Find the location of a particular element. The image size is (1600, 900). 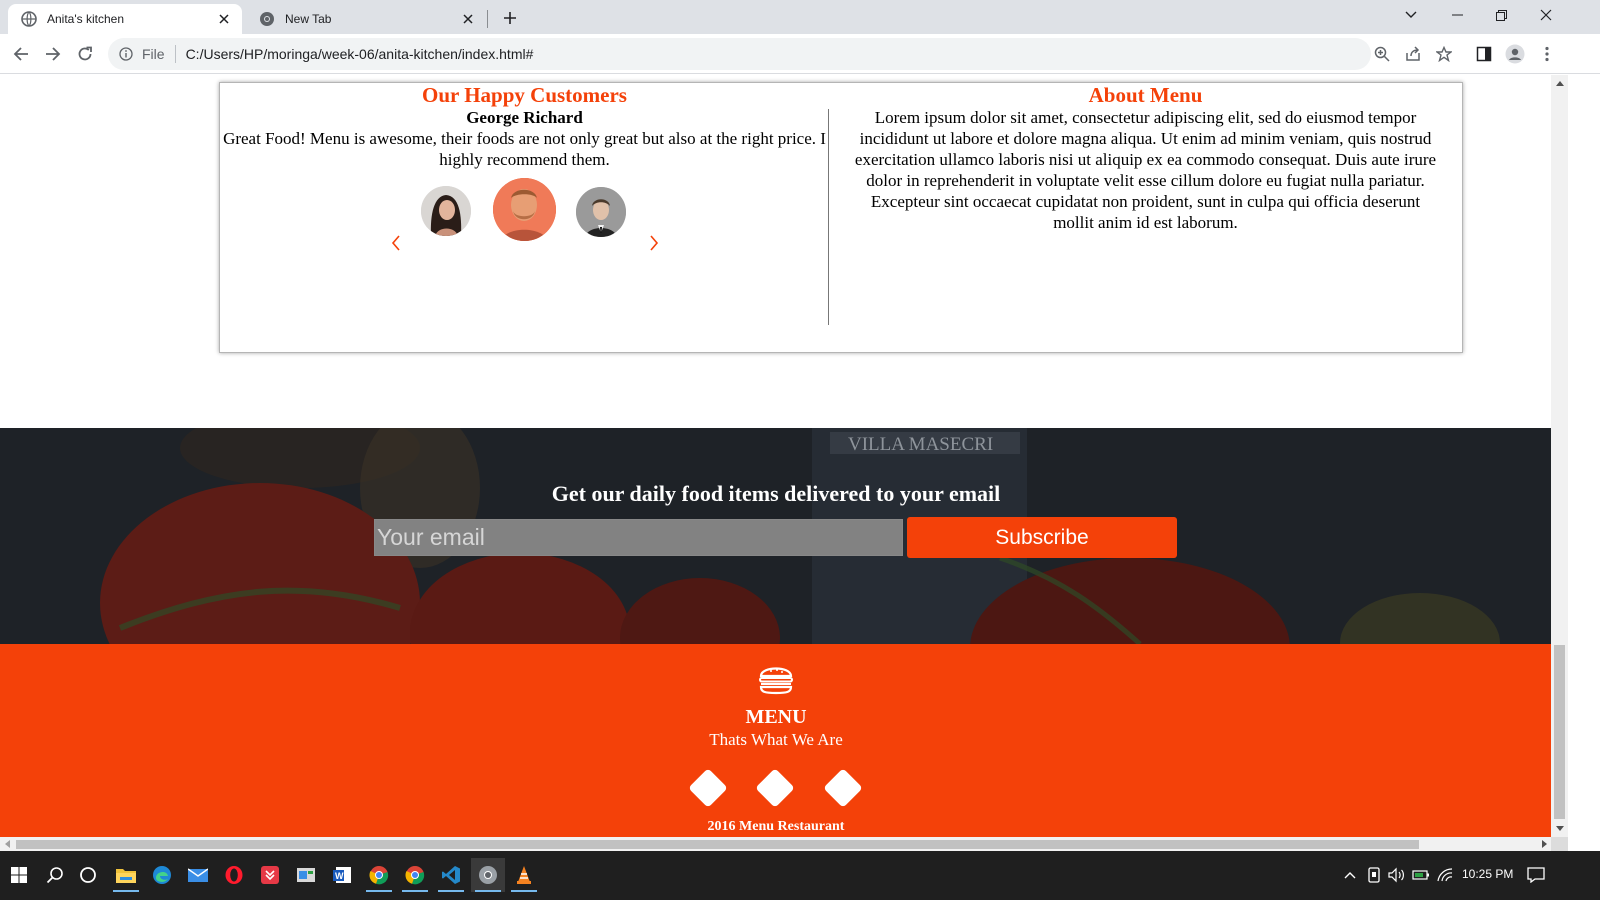

carousel-prev-button is located at coordinates (396, 243).